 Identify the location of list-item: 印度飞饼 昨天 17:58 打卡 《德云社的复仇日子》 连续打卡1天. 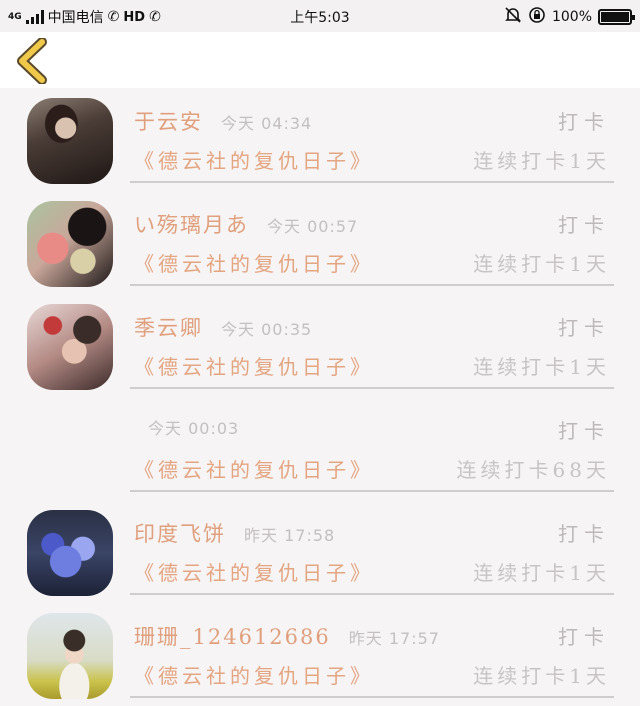
(320, 551).